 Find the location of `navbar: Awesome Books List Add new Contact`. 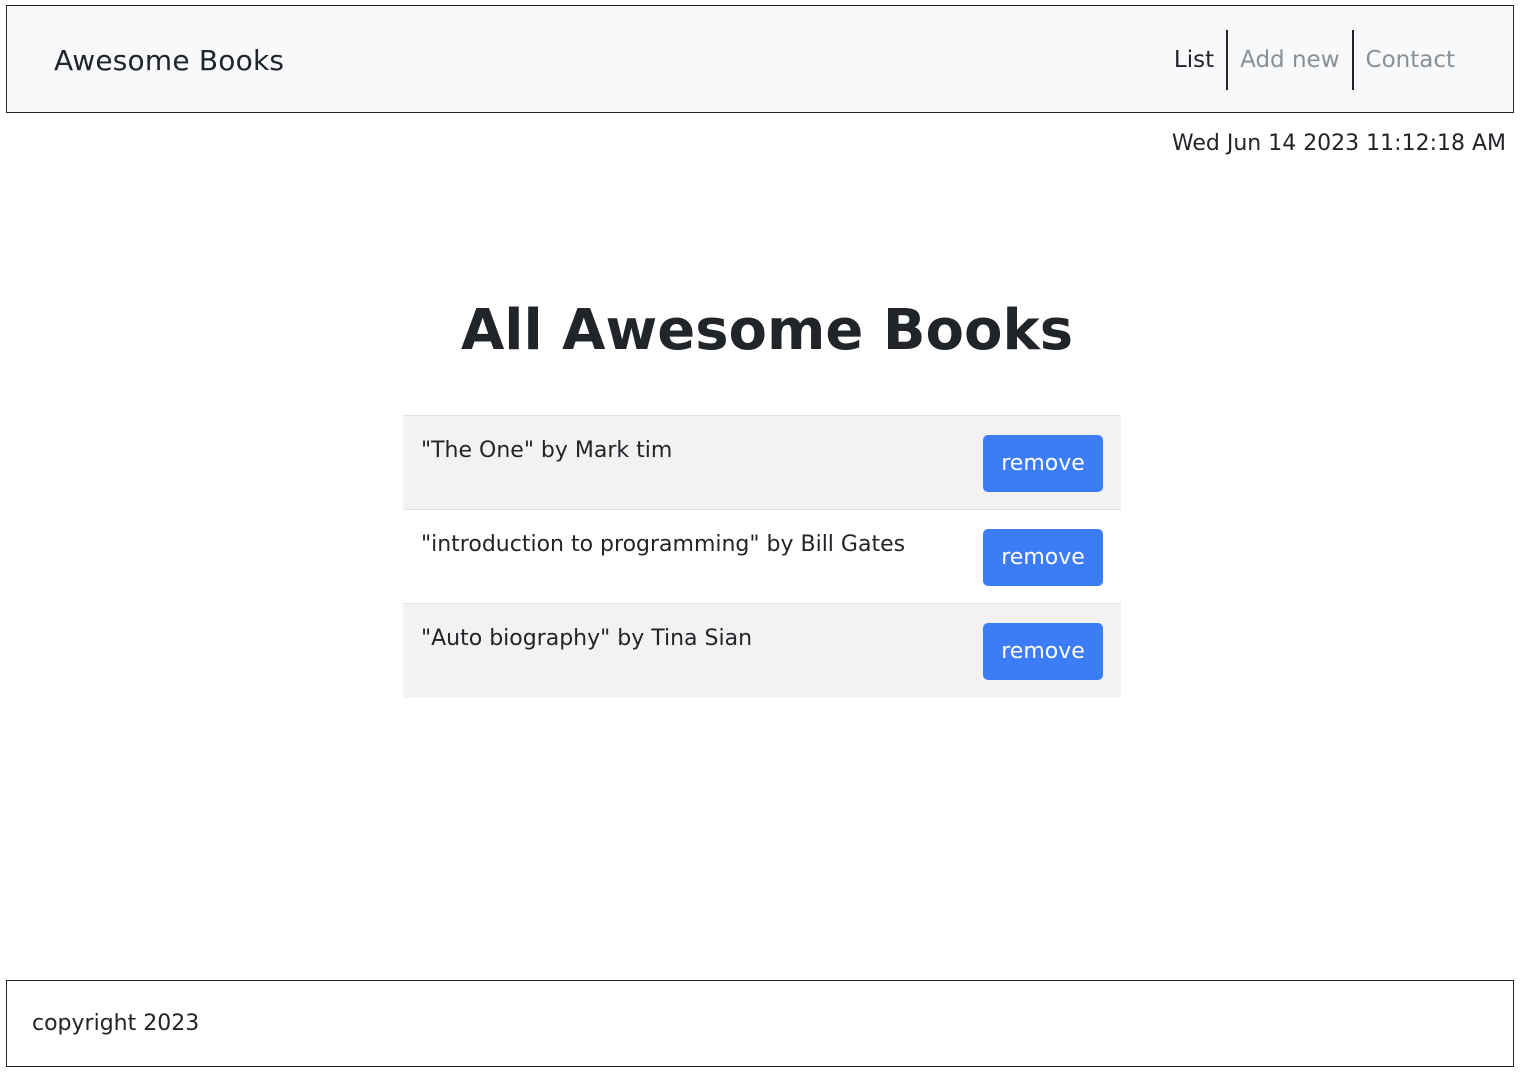

navbar: Awesome Books List Add new Contact is located at coordinates (760, 59).